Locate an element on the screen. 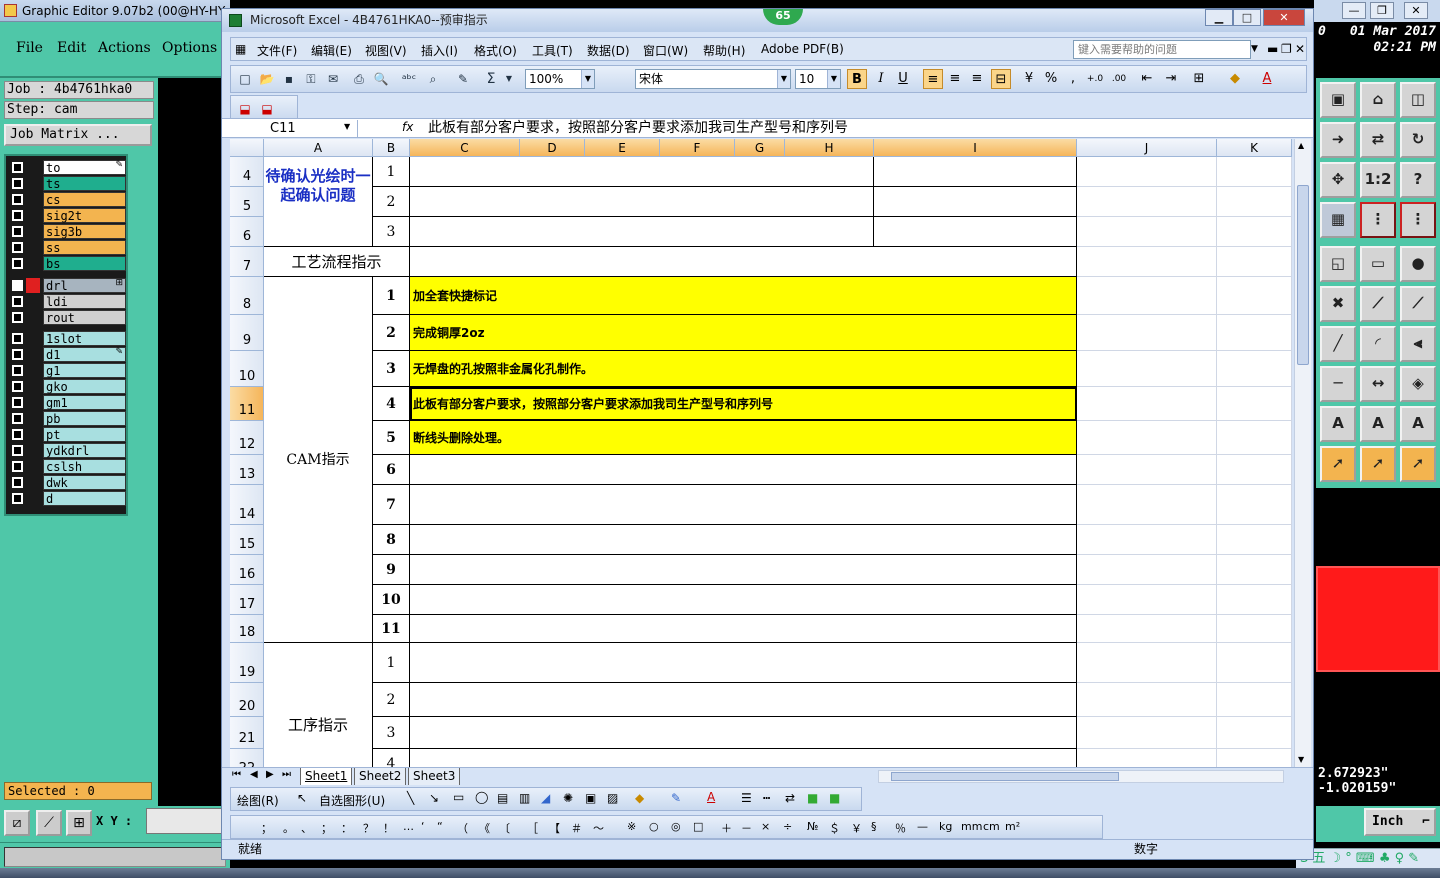 This screenshot has width=1440, height=878. minimize-icon: ▁ is located at coordinates (1219, 17).